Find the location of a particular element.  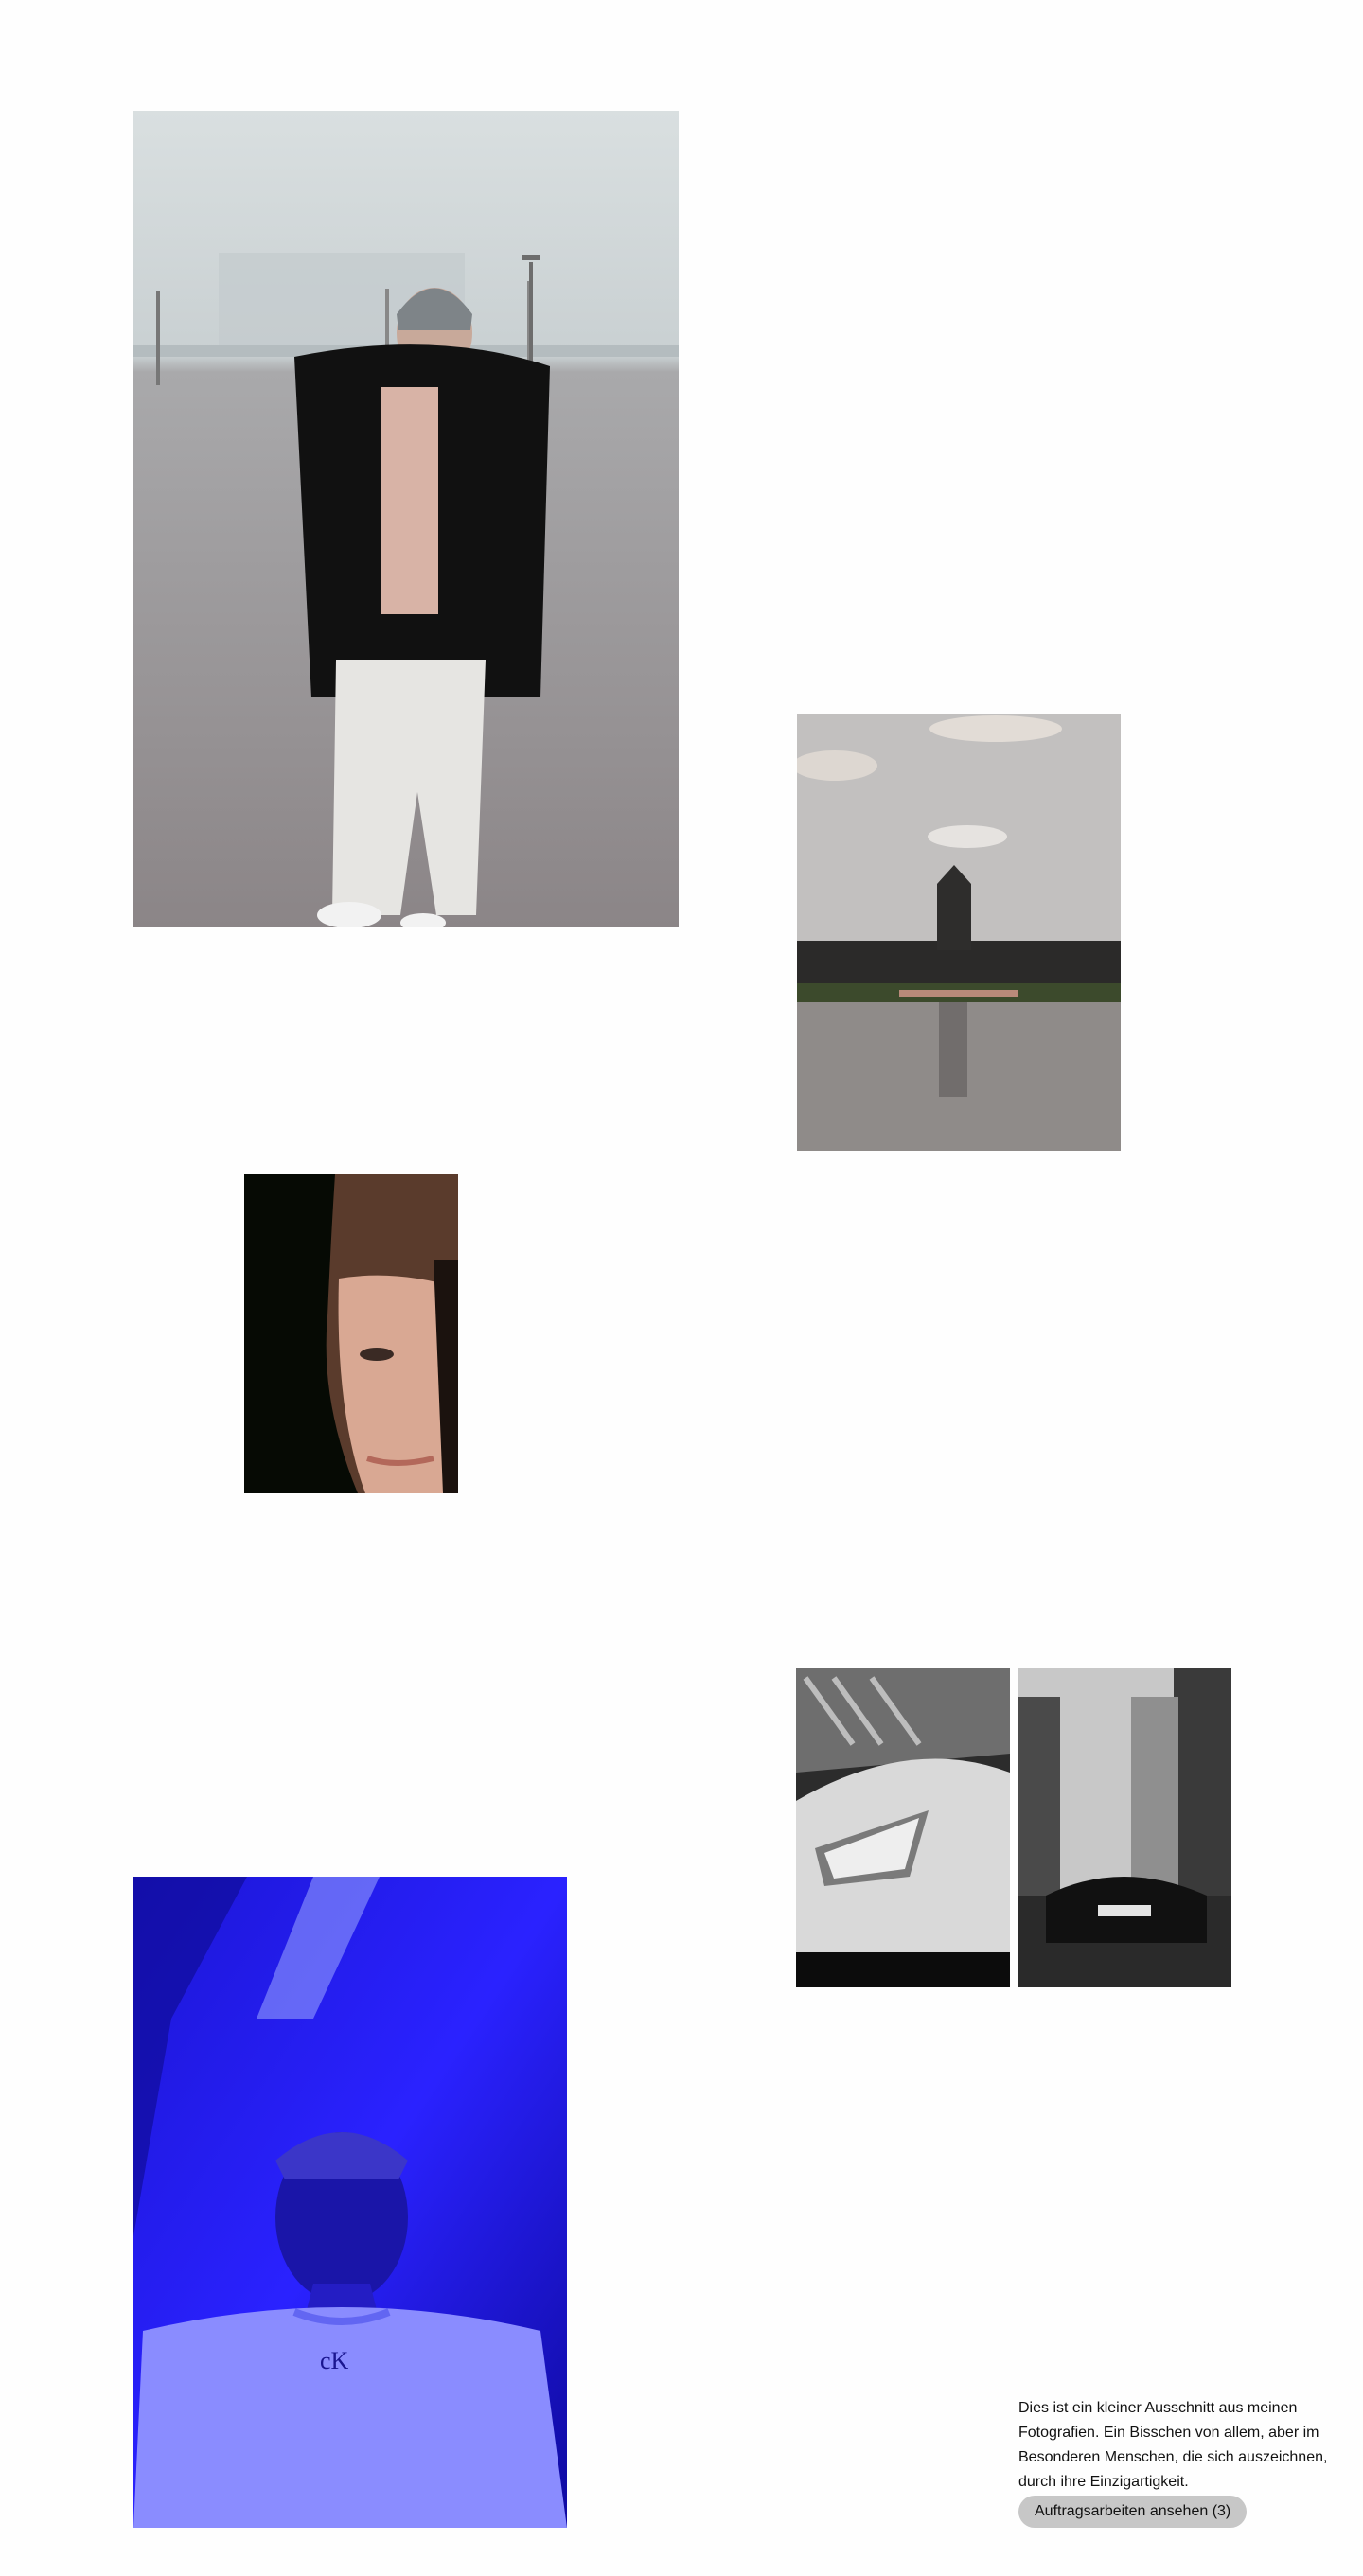

photo-palace-reflection is located at coordinates (959, 932).